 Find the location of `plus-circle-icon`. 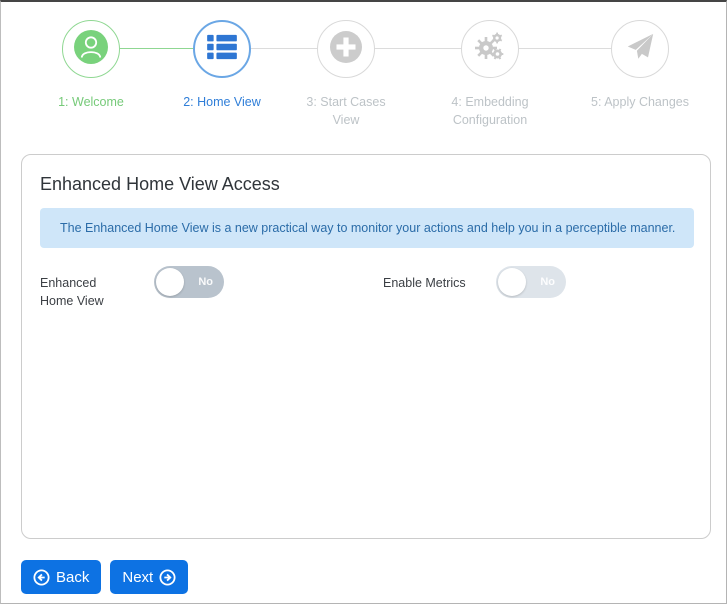

plus-circle-icon is located at coordinates (346, 49).